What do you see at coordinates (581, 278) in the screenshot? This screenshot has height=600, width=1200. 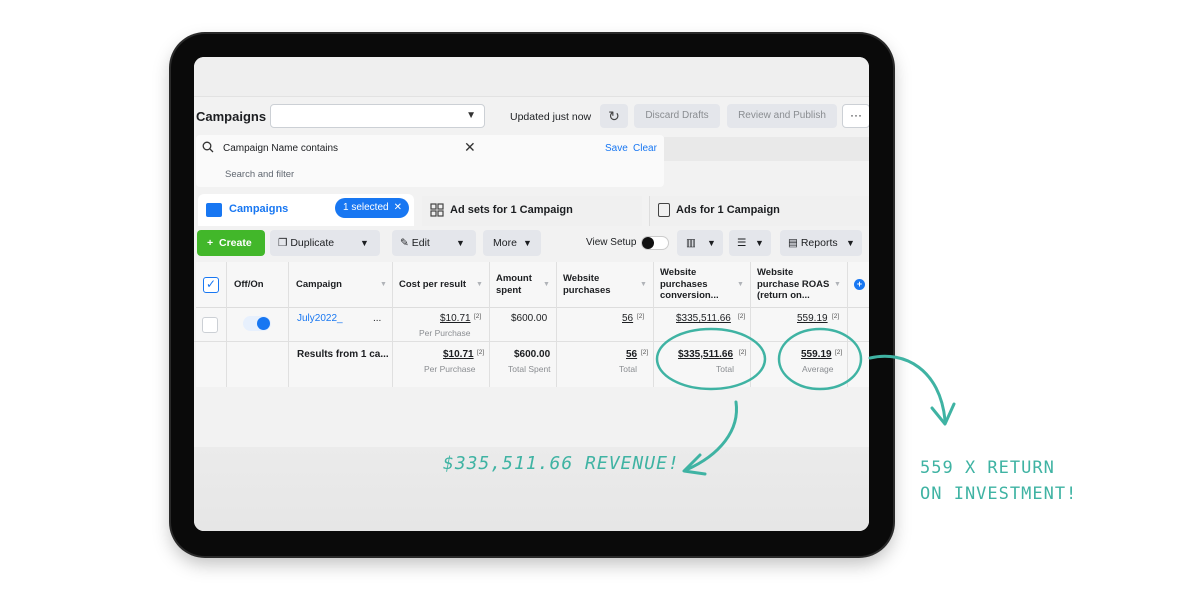 I see `header-purchases-line1: Website` at bounding box center [581, 278].